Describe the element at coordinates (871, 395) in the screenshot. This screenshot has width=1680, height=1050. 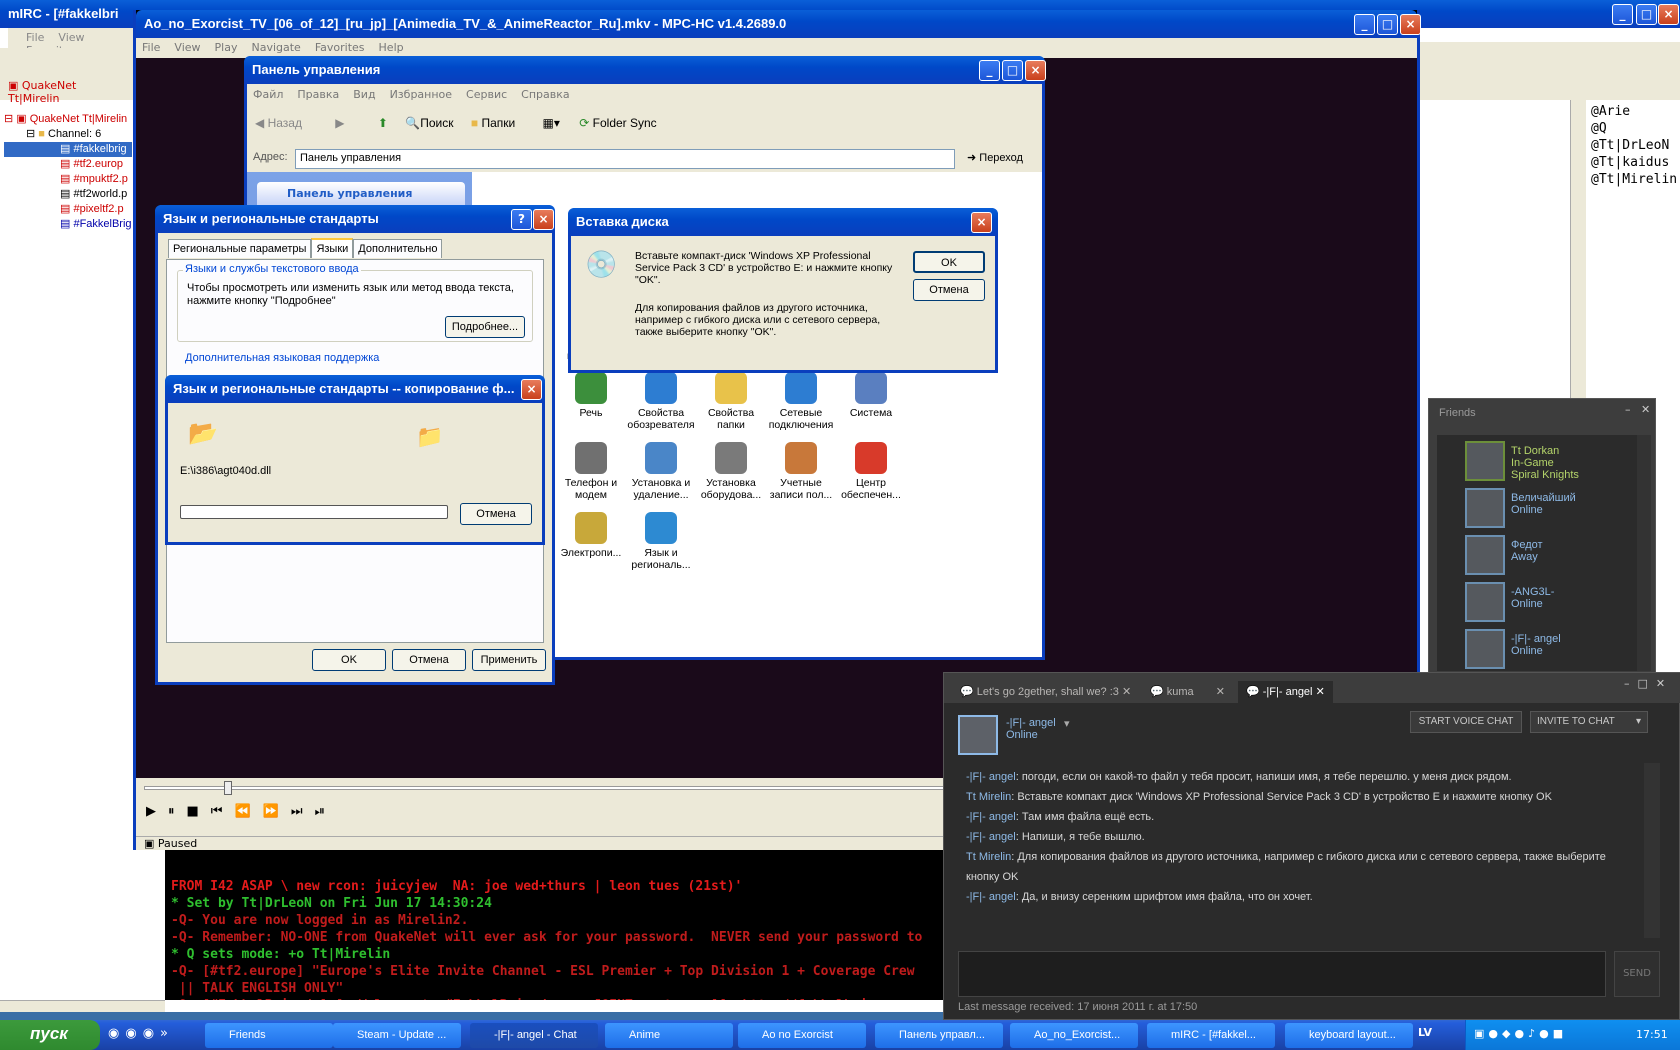
I see `cpanel-item: Система` at that location.